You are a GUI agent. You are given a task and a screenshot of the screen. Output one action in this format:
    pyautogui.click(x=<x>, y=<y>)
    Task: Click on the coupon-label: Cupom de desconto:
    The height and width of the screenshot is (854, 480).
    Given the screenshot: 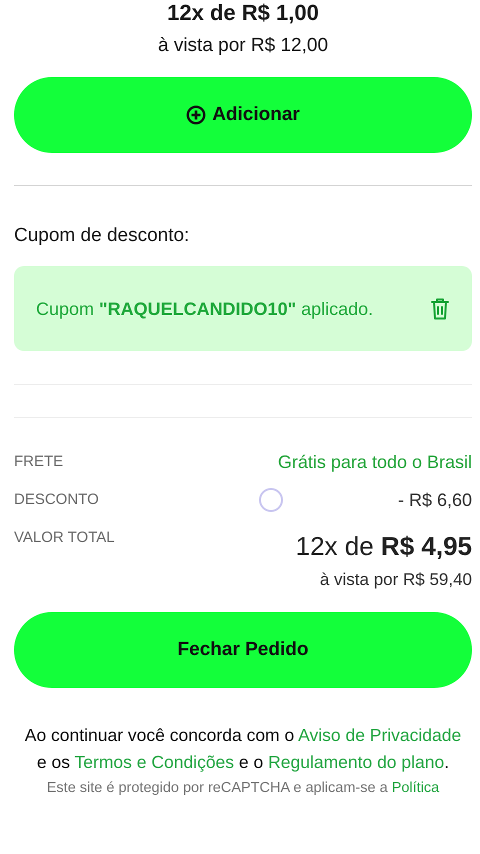 What is the action you would take?
    pyautogui.click(x=102, y=236)
    